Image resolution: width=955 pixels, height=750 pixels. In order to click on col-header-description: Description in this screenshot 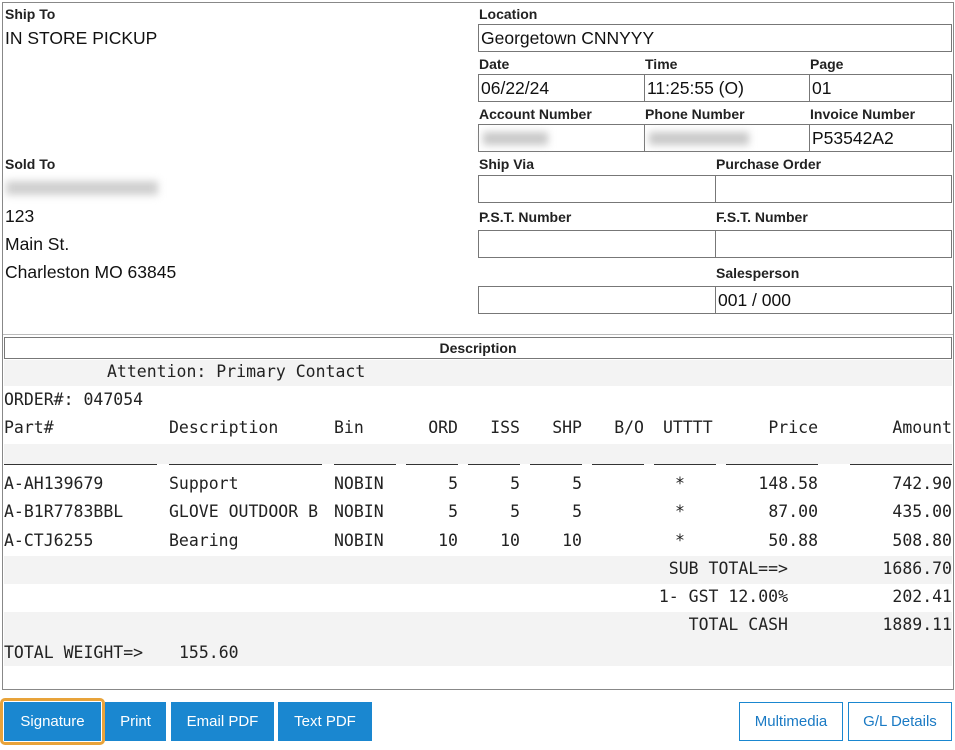, I will do `click(224, 427)`.